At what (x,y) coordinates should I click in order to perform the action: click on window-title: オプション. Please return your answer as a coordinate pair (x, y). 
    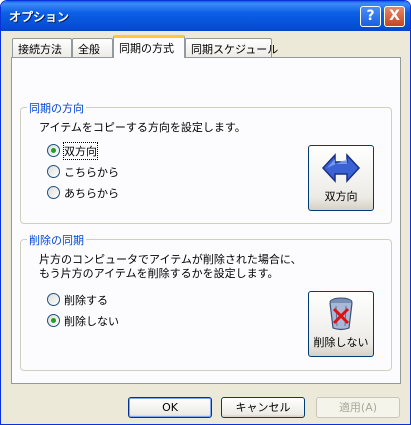
    Looking at the image, I should click on (39, 17).